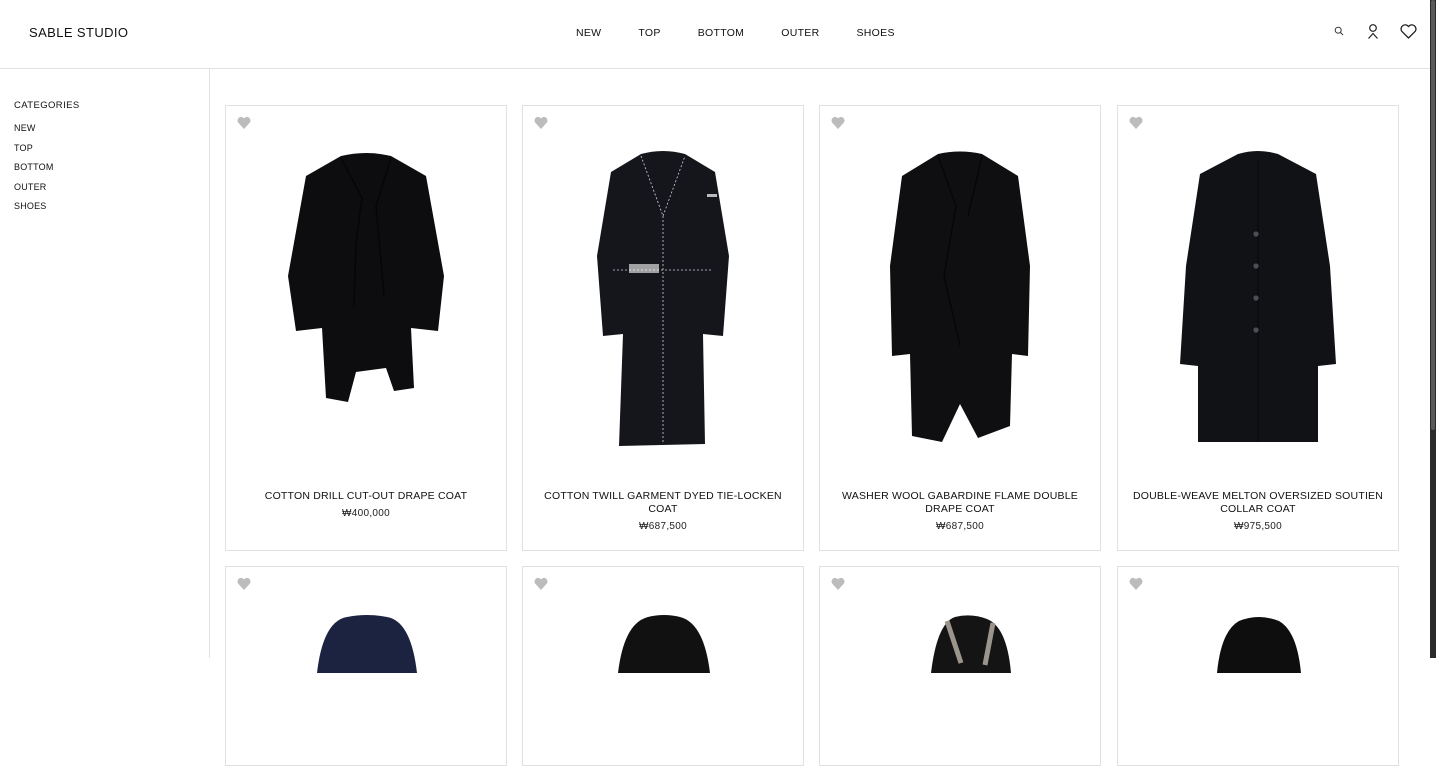 The height and width of the screenshot is (766, 1436). Describe the element at coordinates (875, 33) in the screenshot. I see `nav-item-shoes: SHOES` at that location.